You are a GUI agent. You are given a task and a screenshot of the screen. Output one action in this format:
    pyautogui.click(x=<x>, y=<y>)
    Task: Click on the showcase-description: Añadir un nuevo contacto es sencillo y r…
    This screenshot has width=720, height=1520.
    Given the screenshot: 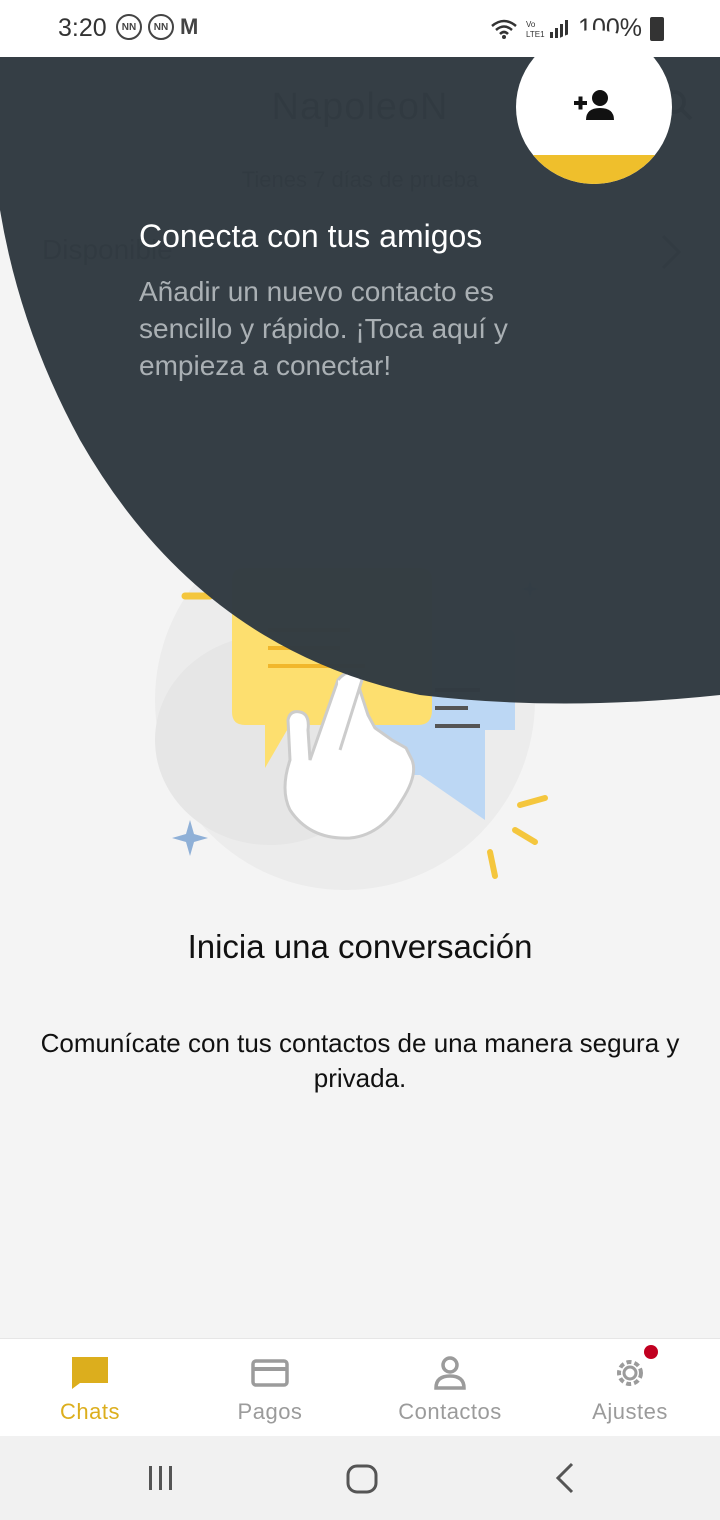 What is the action you would take?
    pyautogui.click(x=323, y=328)
    